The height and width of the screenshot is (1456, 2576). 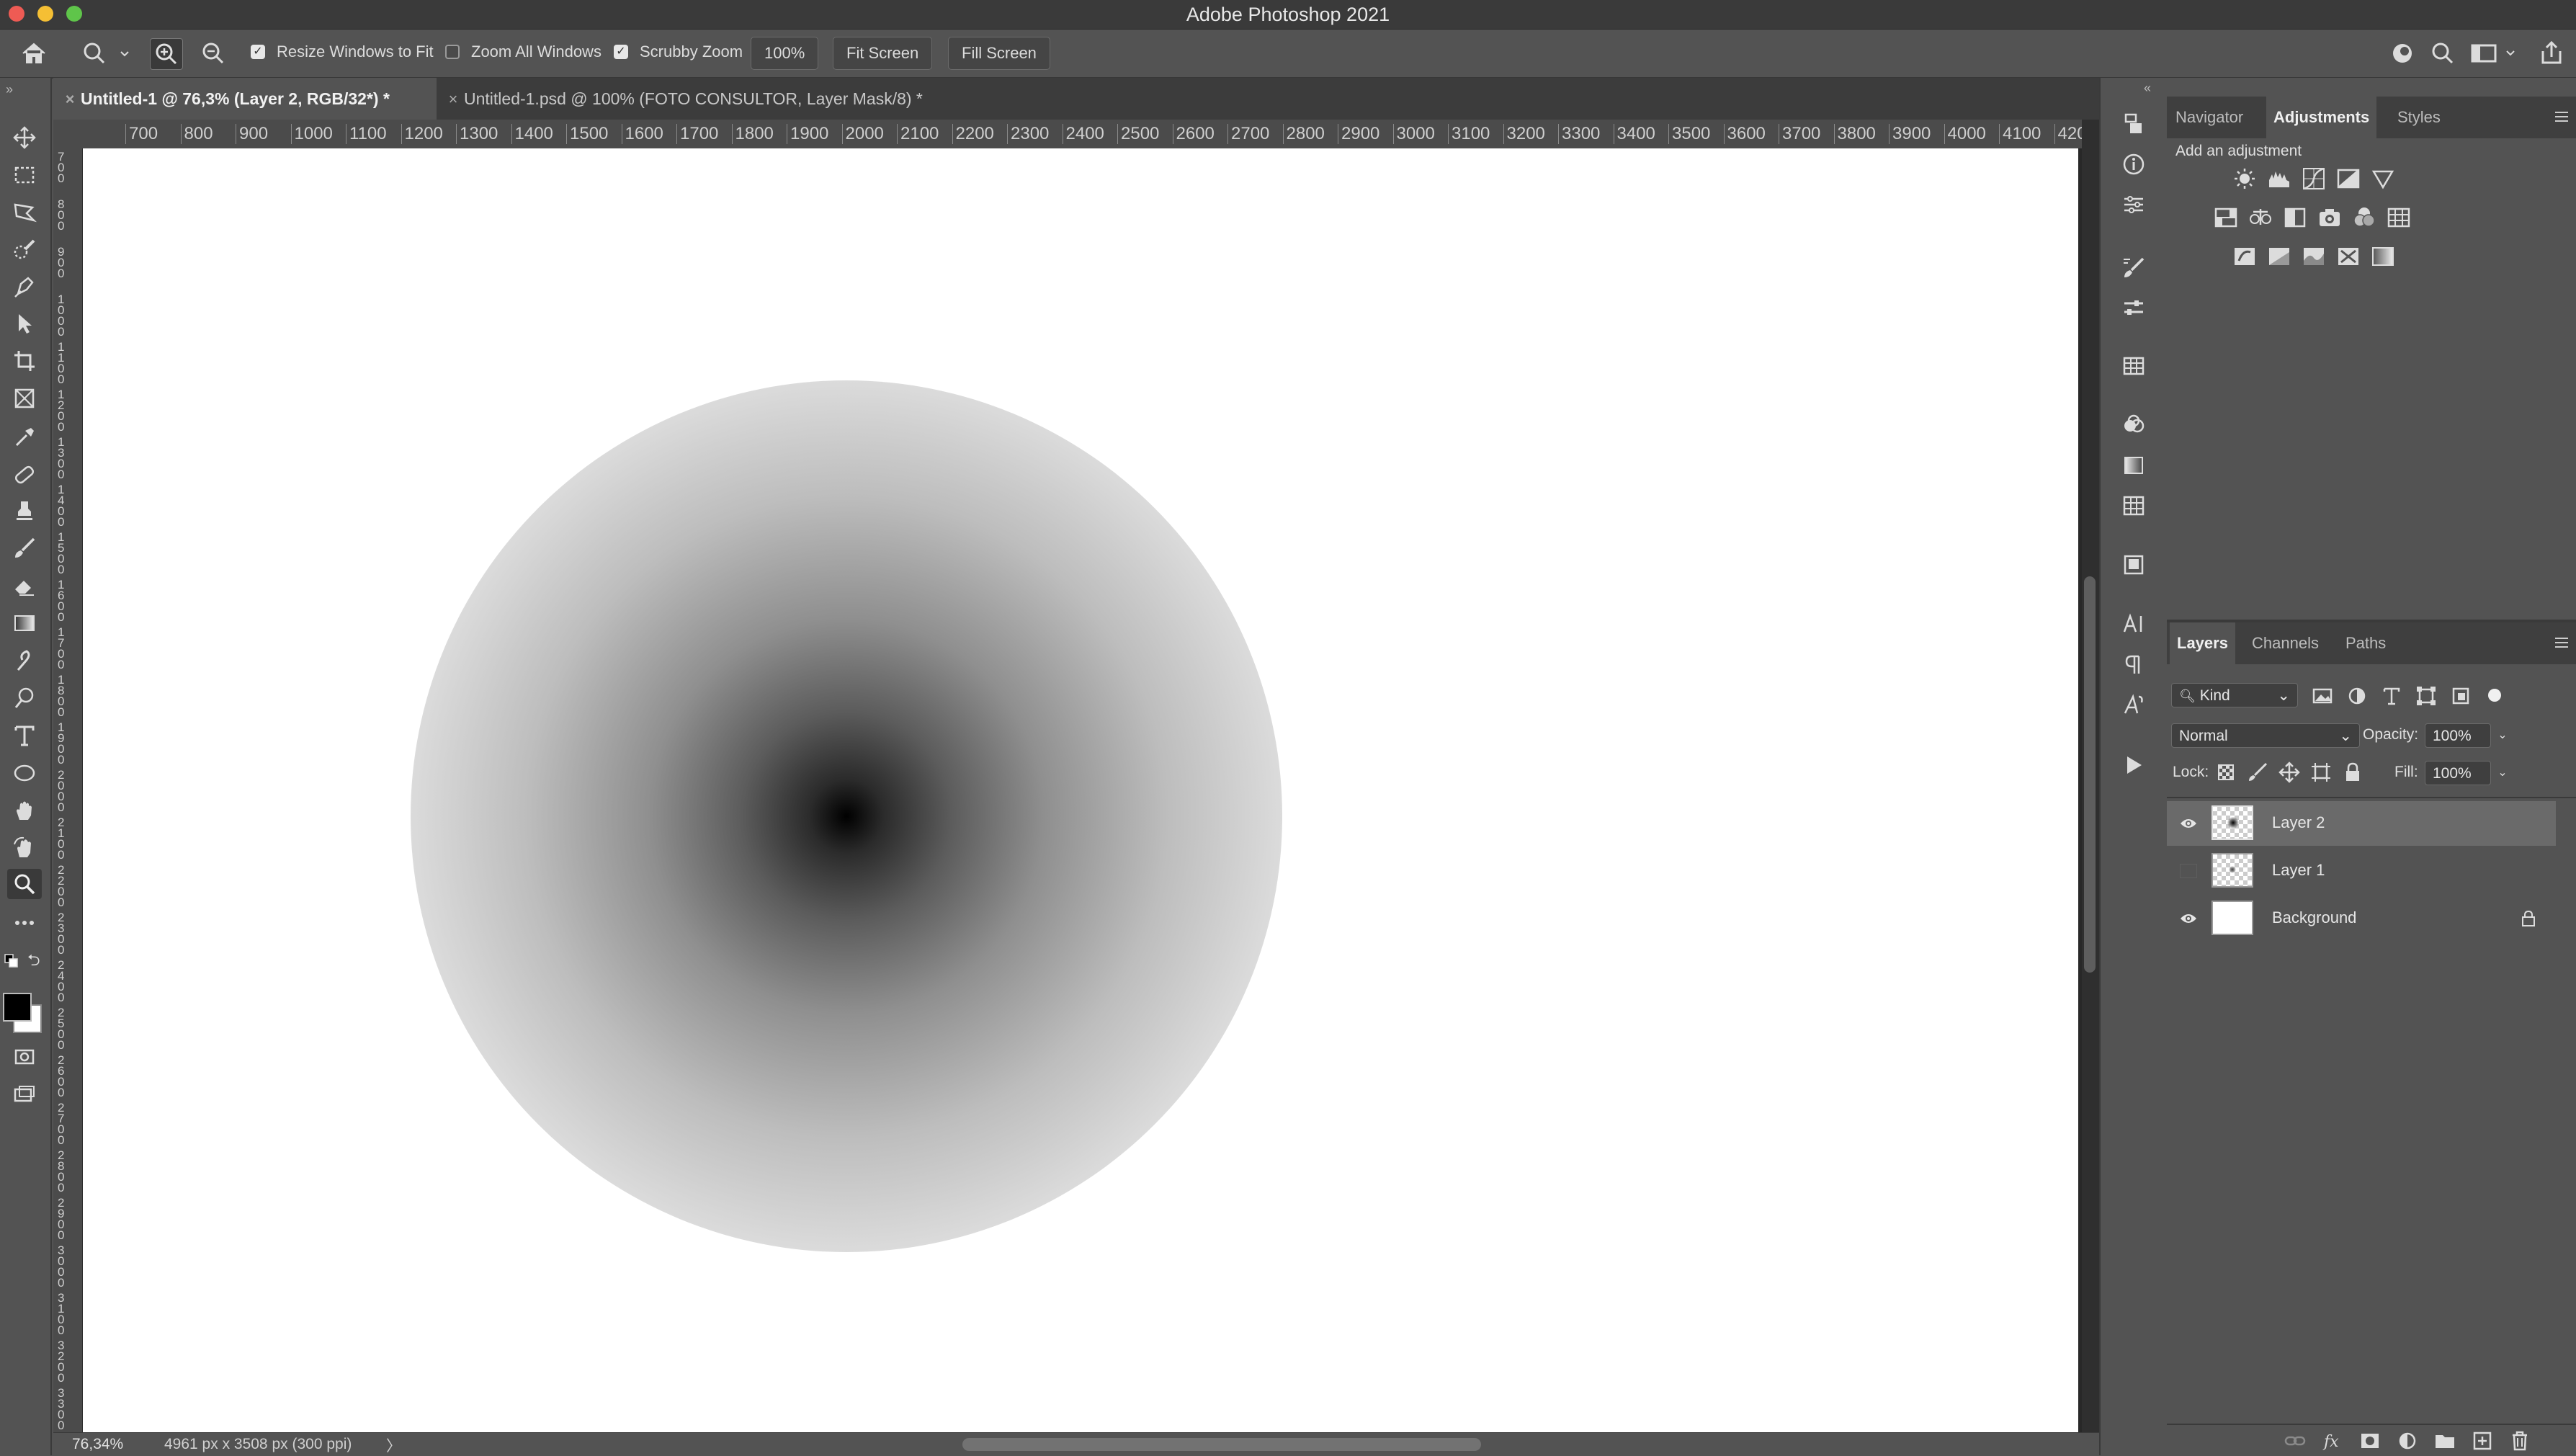 What do you see at coordinates (2133, 124) in the screenshot?
I see `history-icon` at bounding box center [2133, 124].